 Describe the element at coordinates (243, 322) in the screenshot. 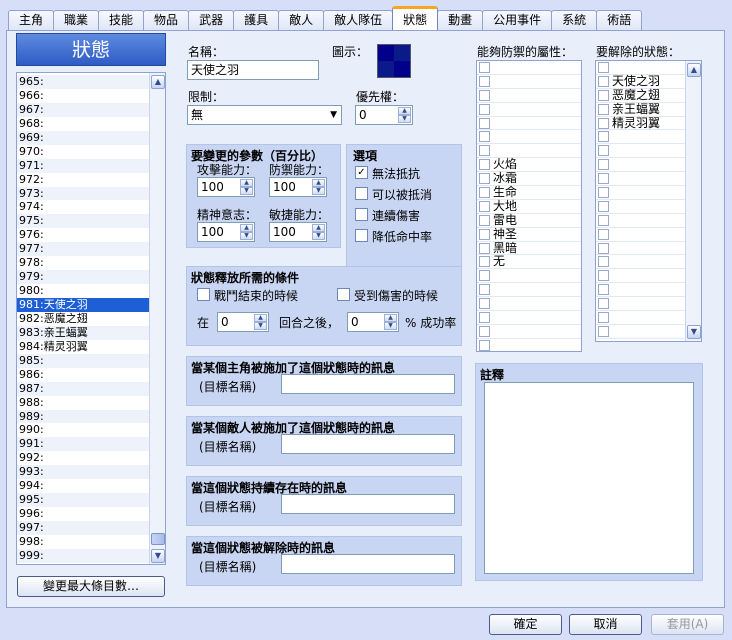

I see `turns-spinner: 0 ▲ ▼` at that location.